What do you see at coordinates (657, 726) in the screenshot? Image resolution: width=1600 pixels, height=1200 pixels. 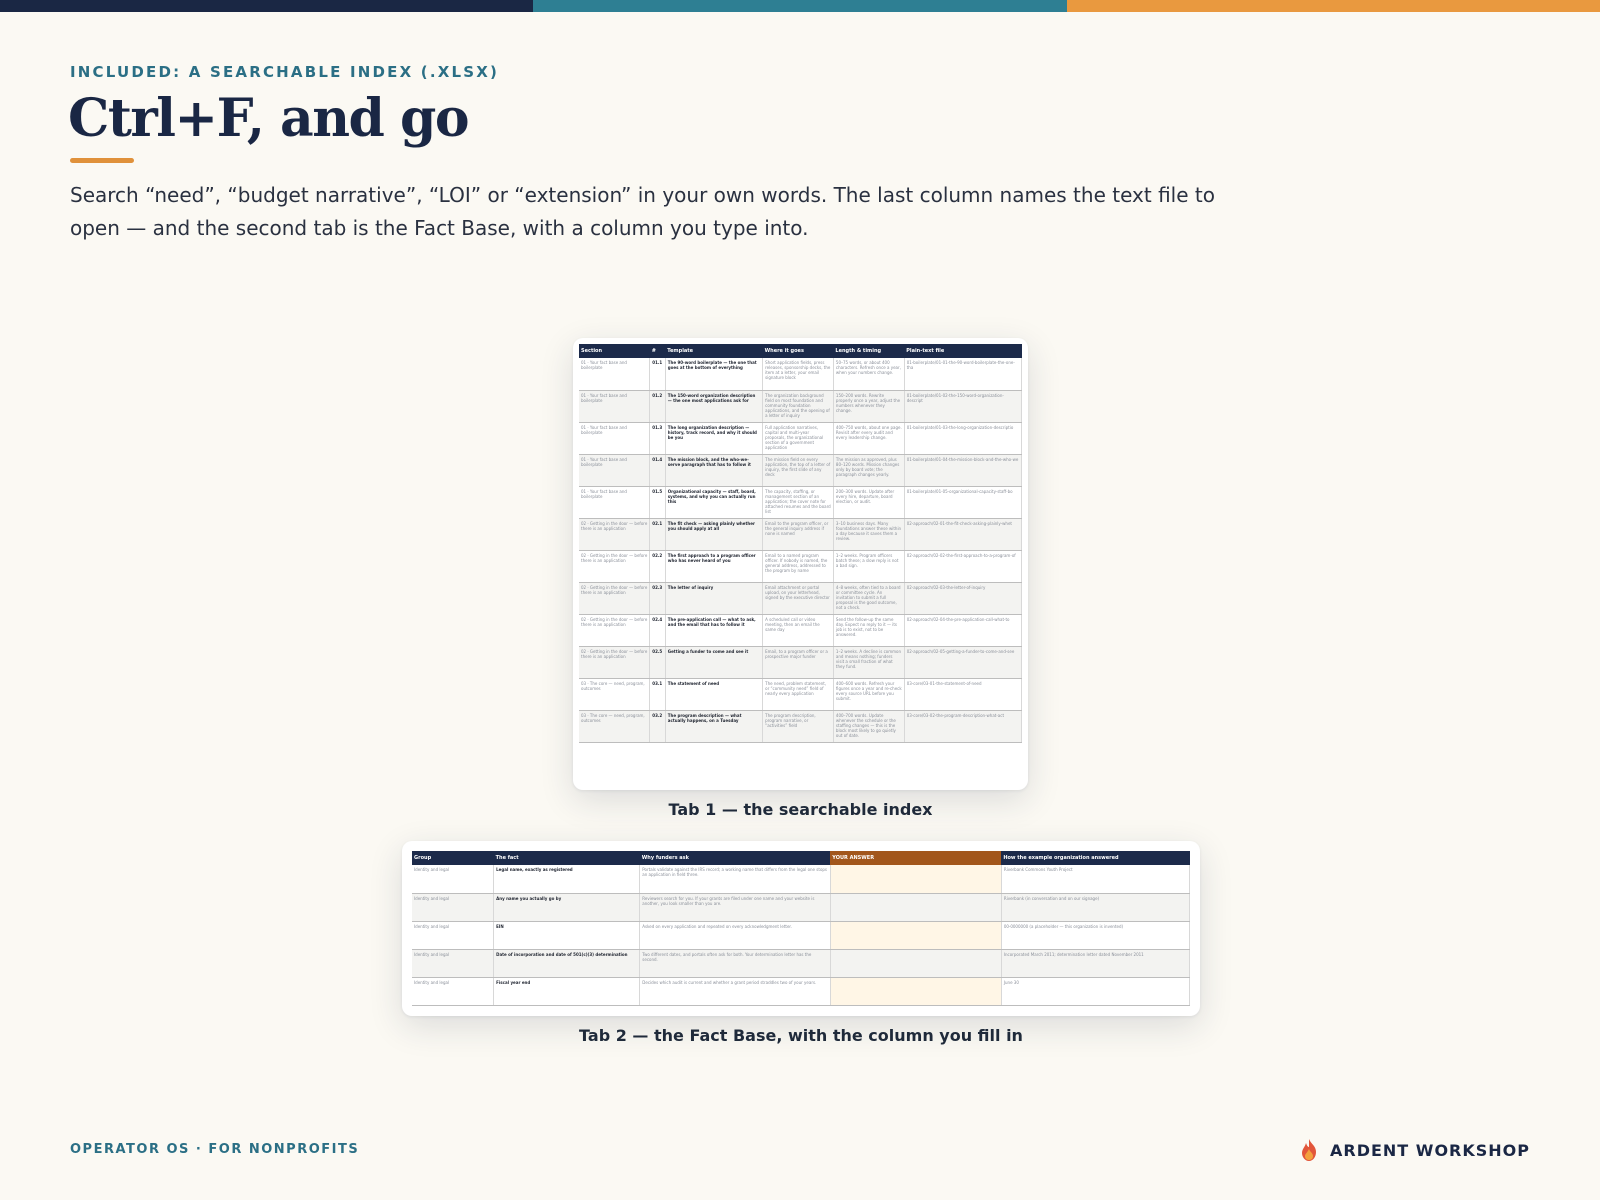 I see `table-cell: 03.2` at bounding box center [657, 726].